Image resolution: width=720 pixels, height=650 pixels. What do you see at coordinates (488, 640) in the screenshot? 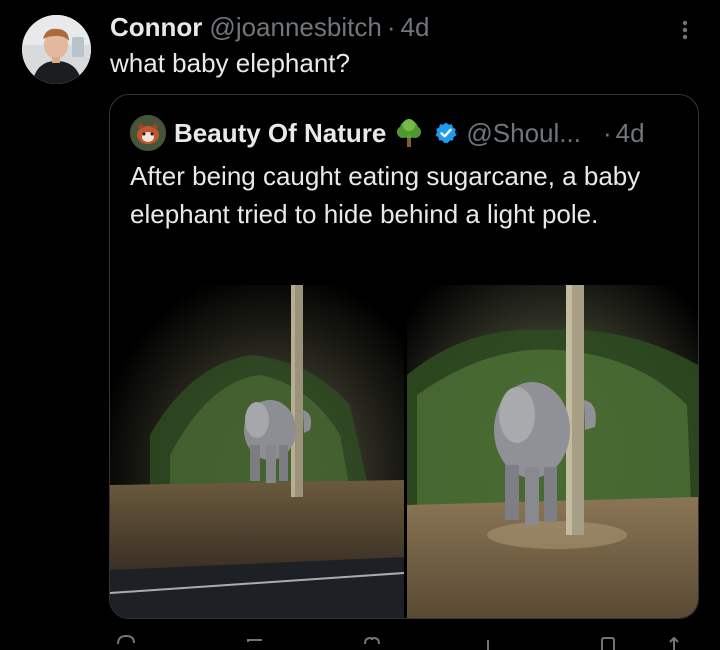
I see `views-icon` at bounding box center [488, 640].